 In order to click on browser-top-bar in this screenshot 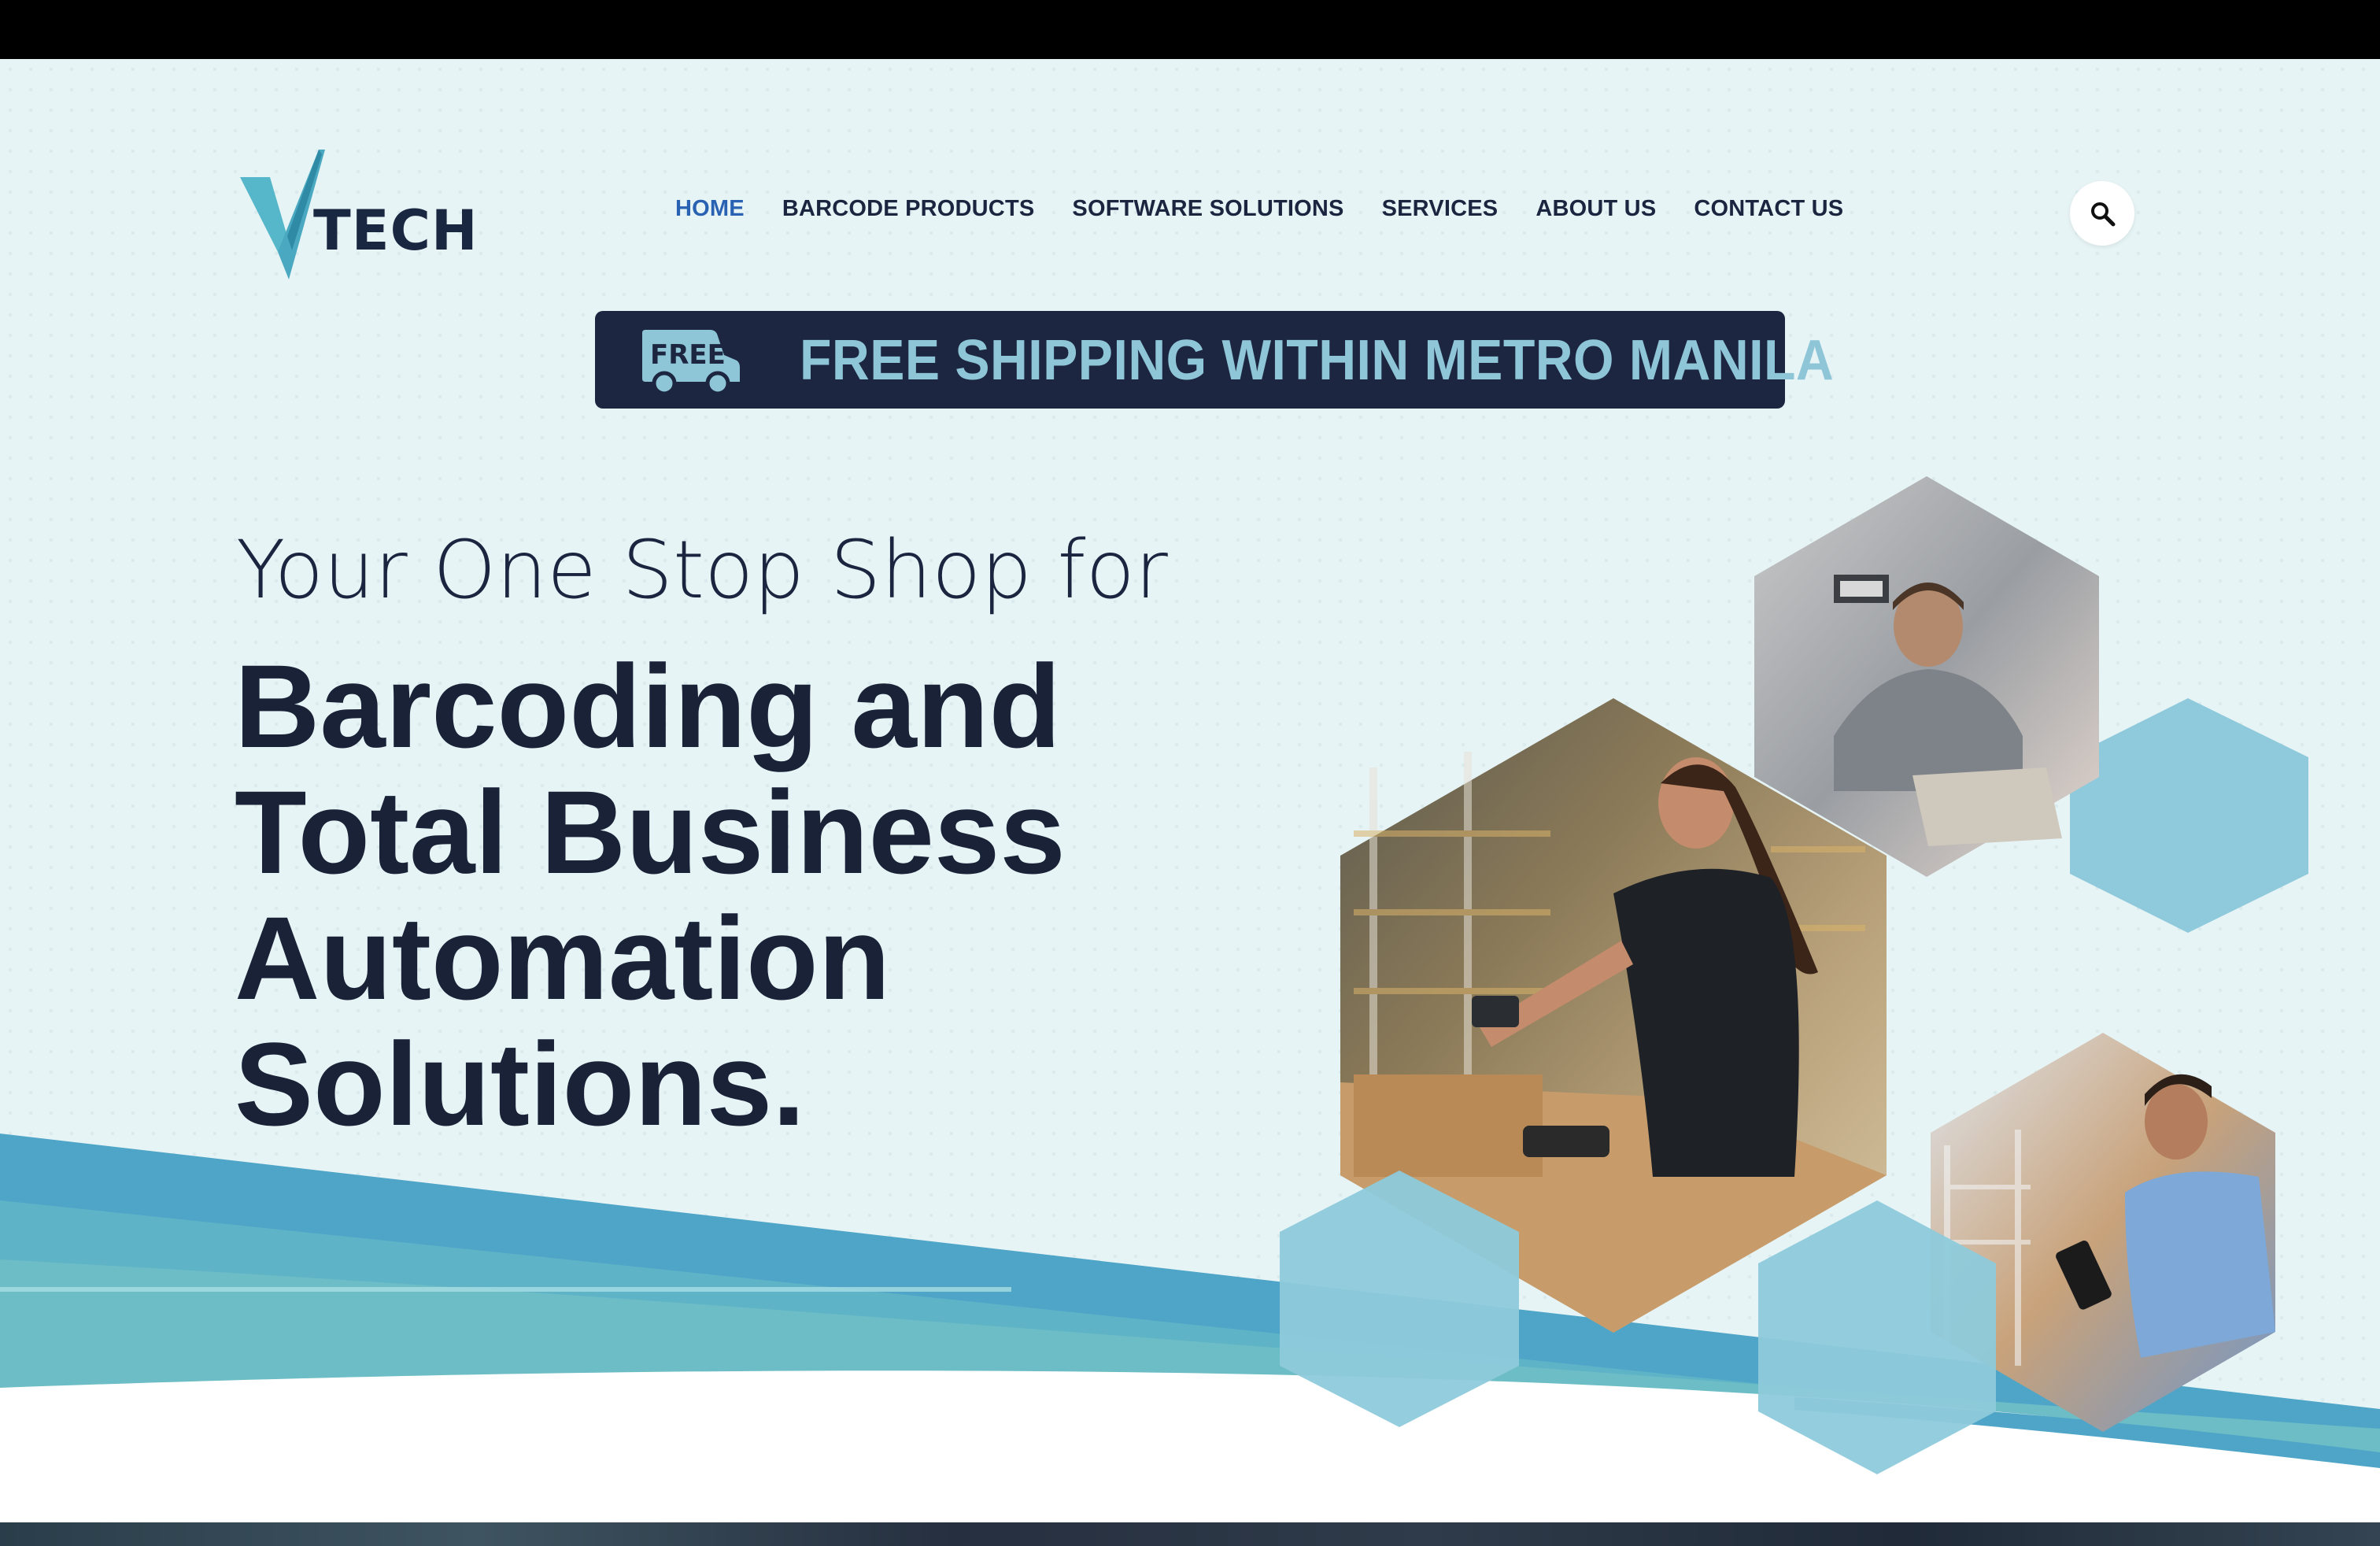, I will do `click(1190, 29)`.